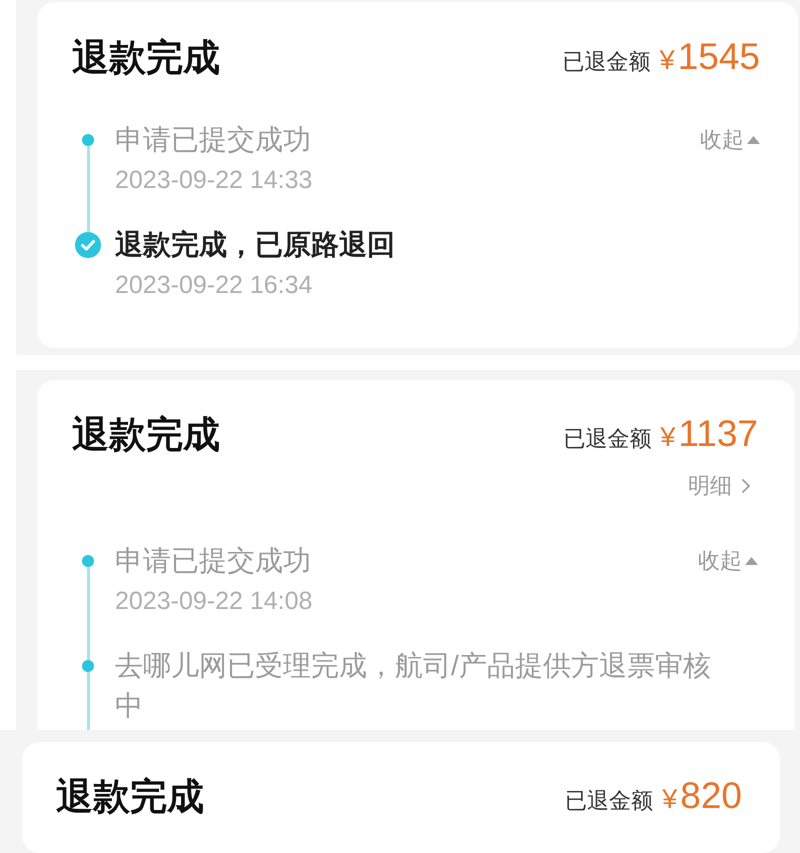 The image size is (800, 853). I want to click on check-circle-icon, so click(88, 245).